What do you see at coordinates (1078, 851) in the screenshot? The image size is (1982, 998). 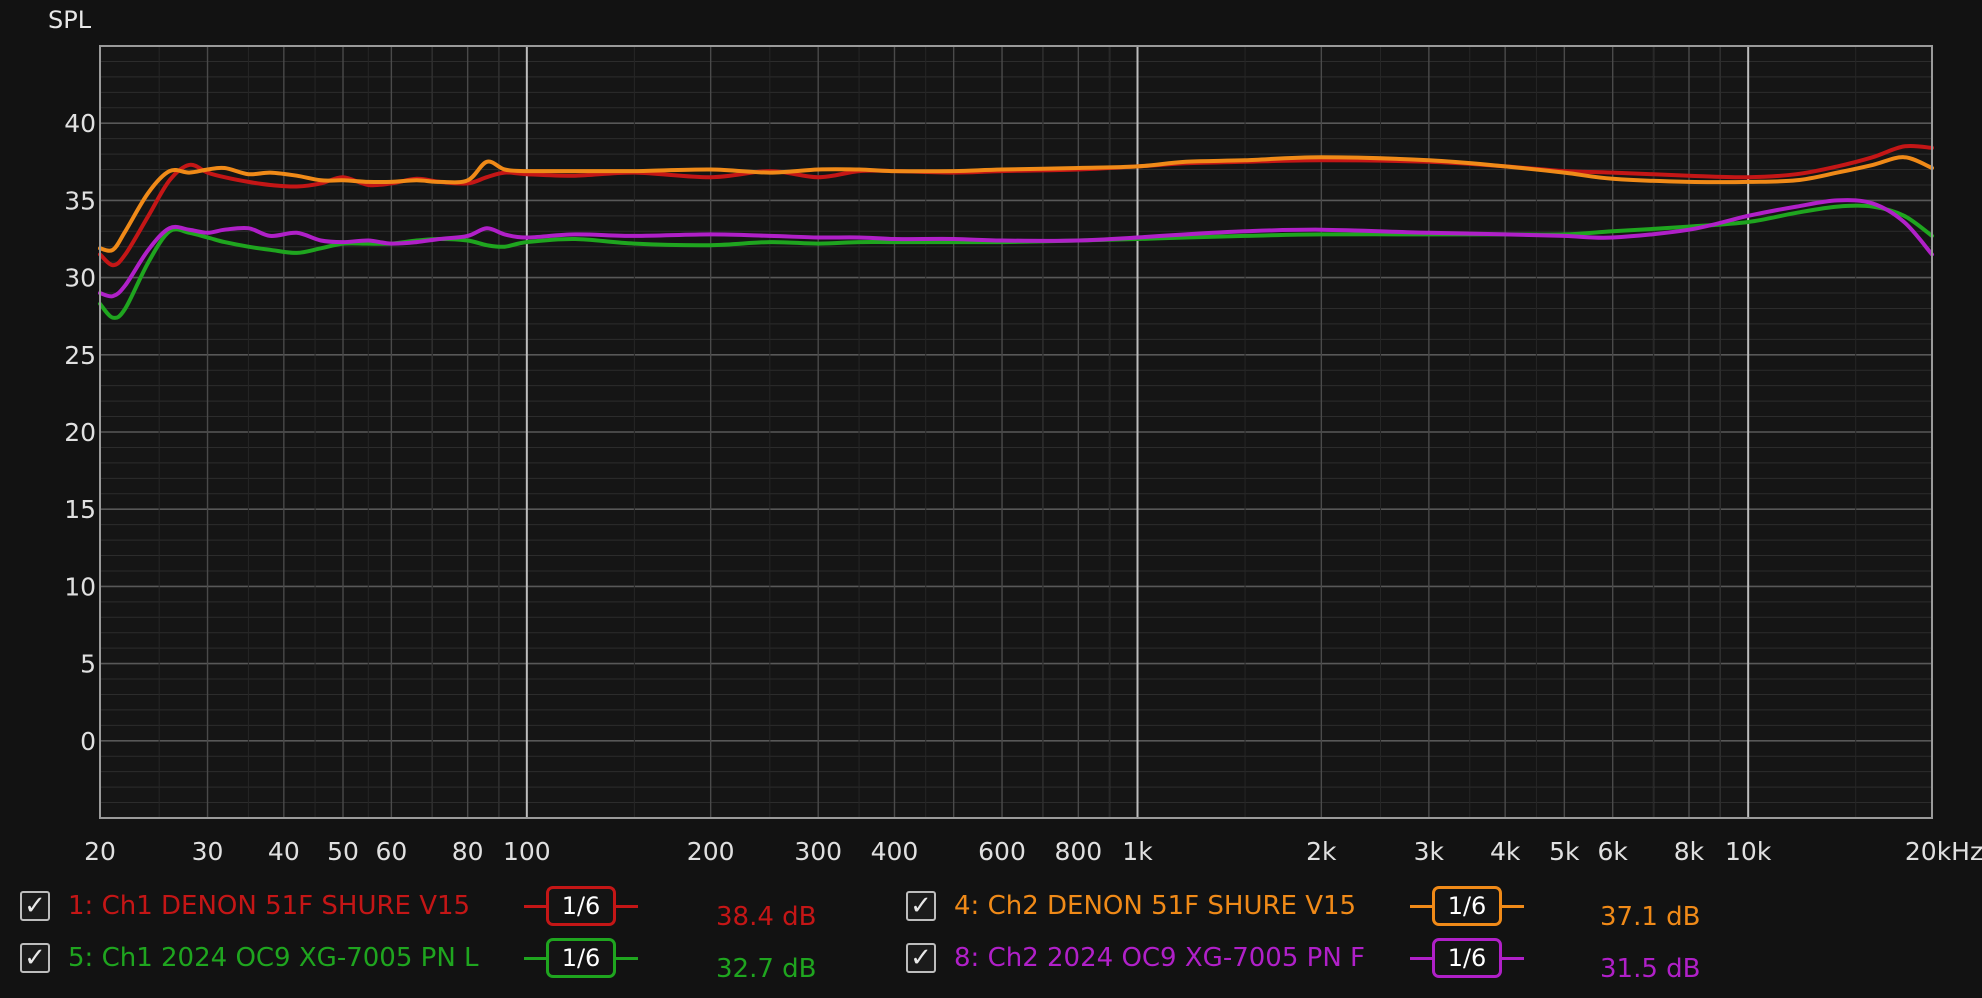 I see `x-tick-label: 800` at bounding box center [1078, 851].